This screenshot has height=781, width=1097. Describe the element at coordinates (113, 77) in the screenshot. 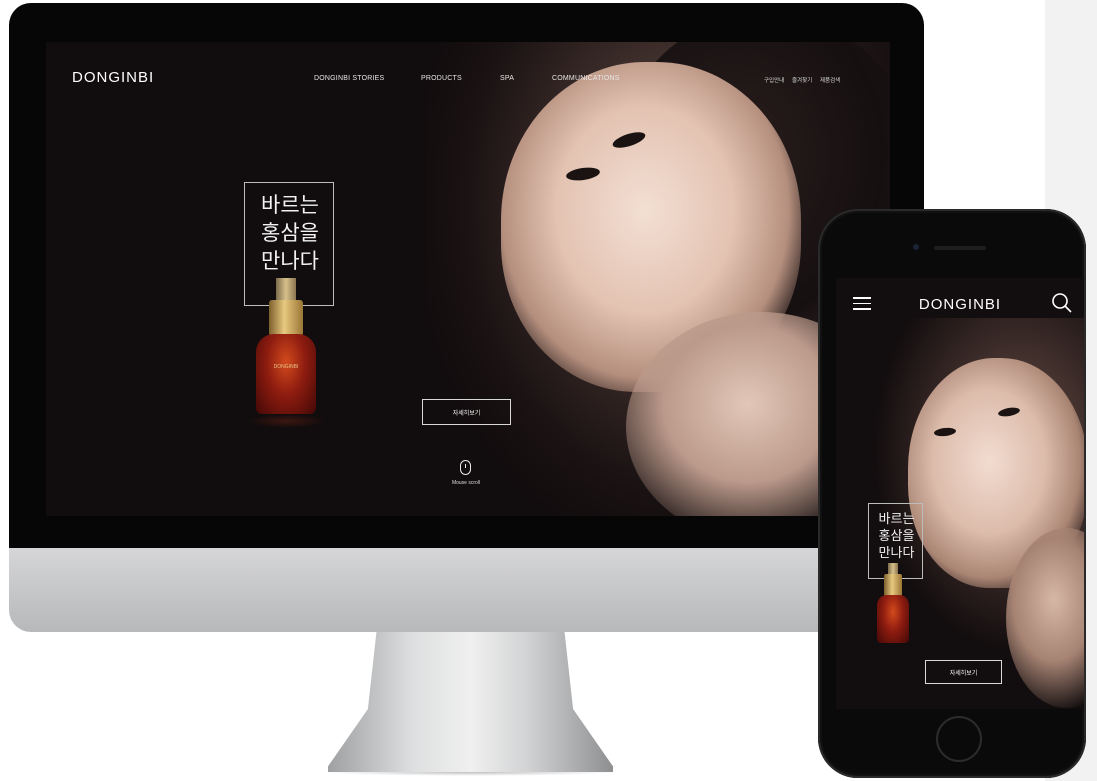

I see `site-logo: DONGINBI` at that location.